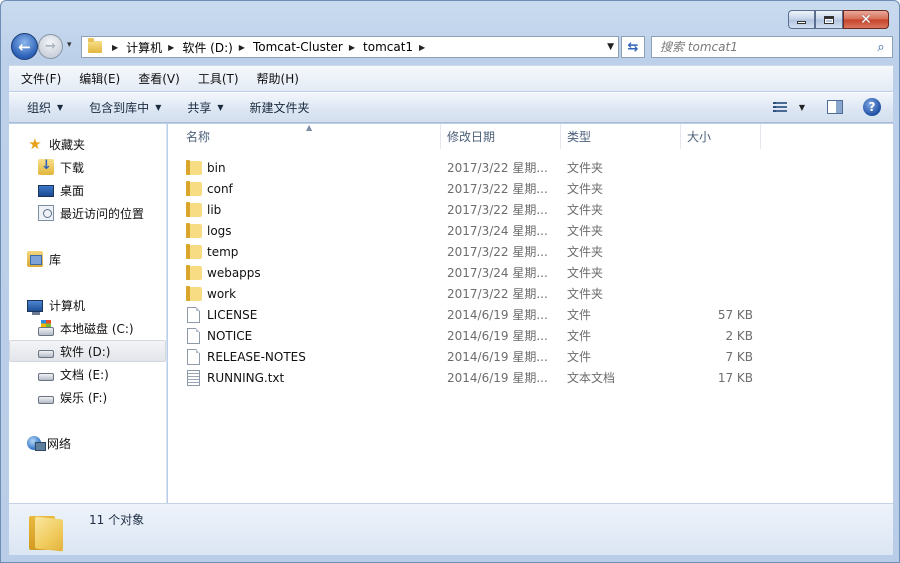  I want to click on menu-help: 帮助(H), so click(278, 78).